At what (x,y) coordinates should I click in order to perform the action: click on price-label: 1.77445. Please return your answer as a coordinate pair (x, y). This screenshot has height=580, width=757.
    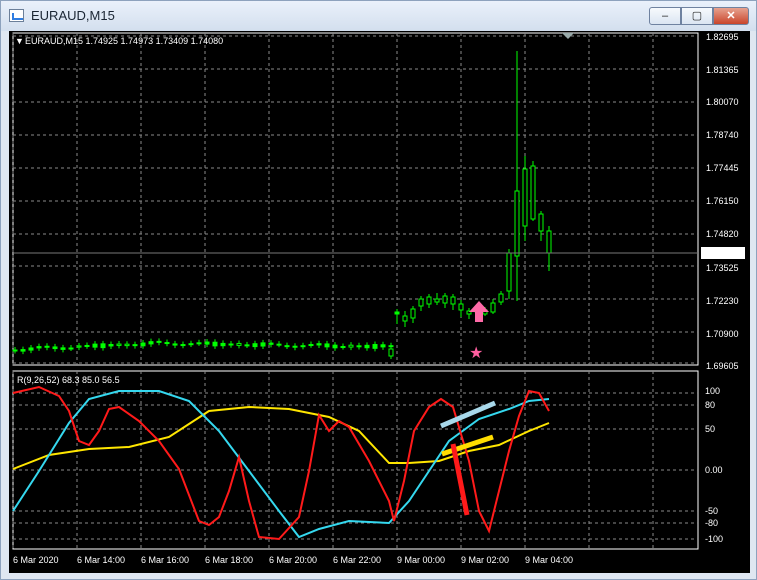
    Looking at the image, I should click on (722, 168).